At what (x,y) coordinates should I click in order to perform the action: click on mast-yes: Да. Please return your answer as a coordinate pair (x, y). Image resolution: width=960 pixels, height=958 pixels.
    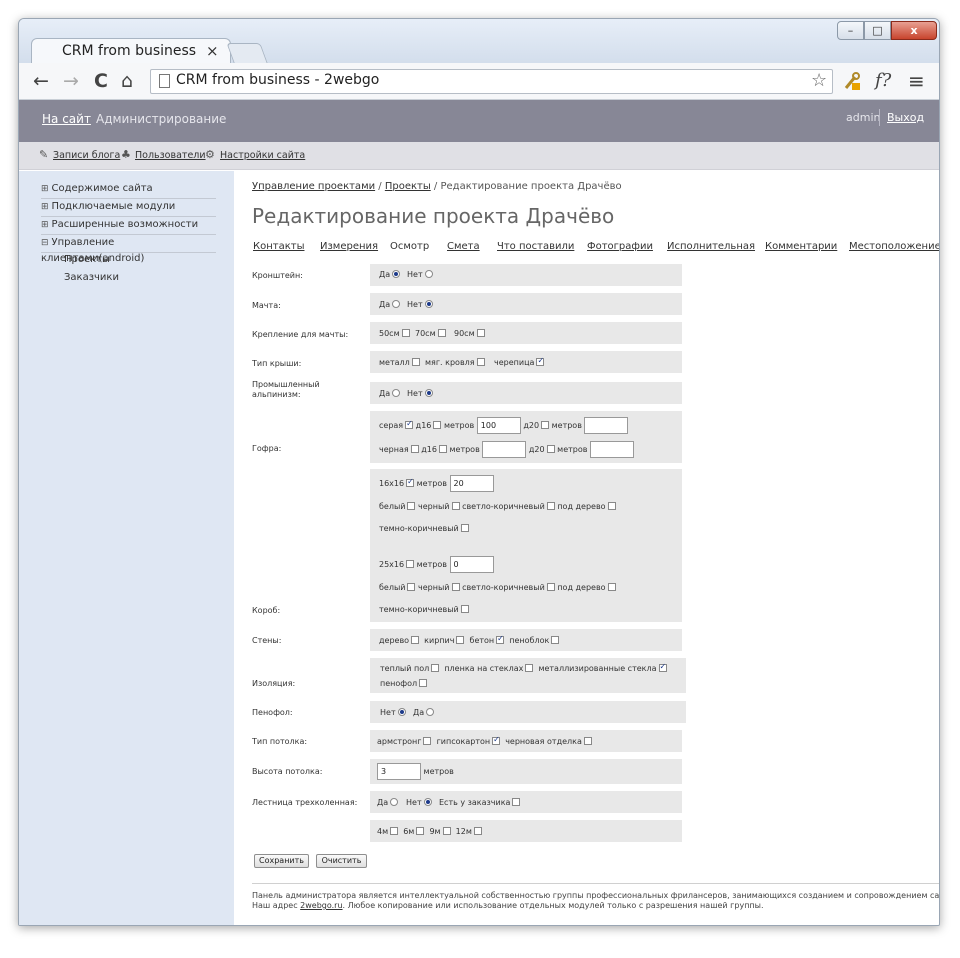
    Looking at the image, I should click on (390, 304).